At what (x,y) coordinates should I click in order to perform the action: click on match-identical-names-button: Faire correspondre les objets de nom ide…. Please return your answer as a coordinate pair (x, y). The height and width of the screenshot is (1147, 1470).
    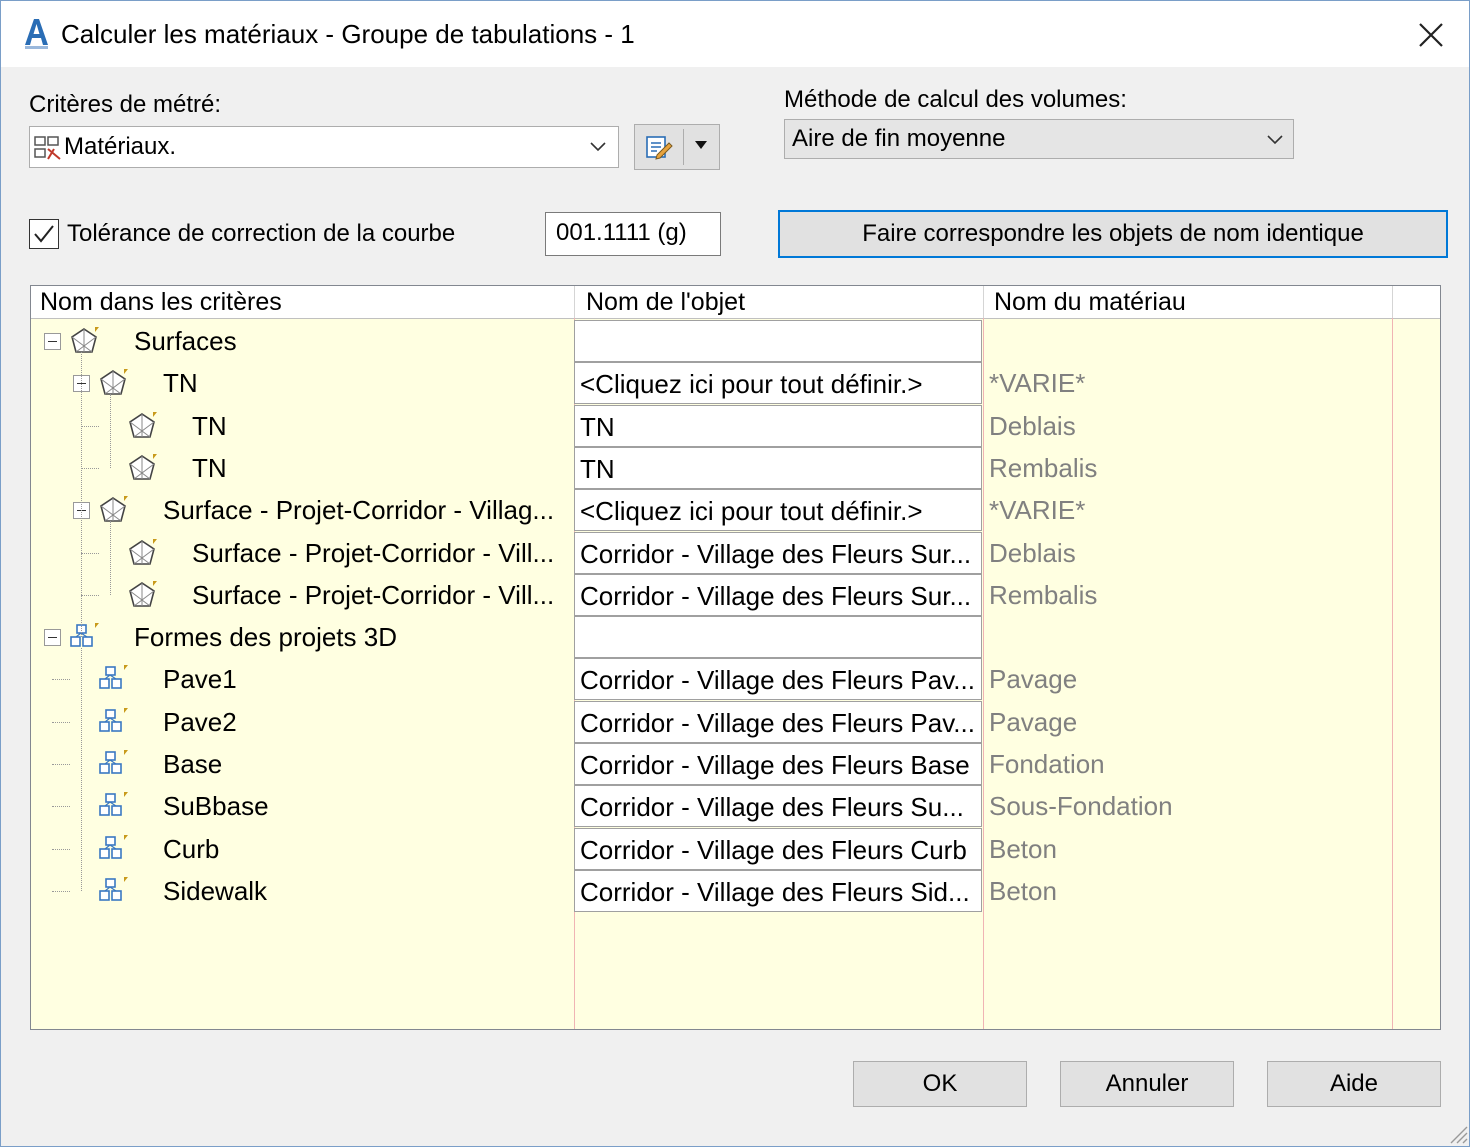
    Looking at the image, I should click on (1113, 234).